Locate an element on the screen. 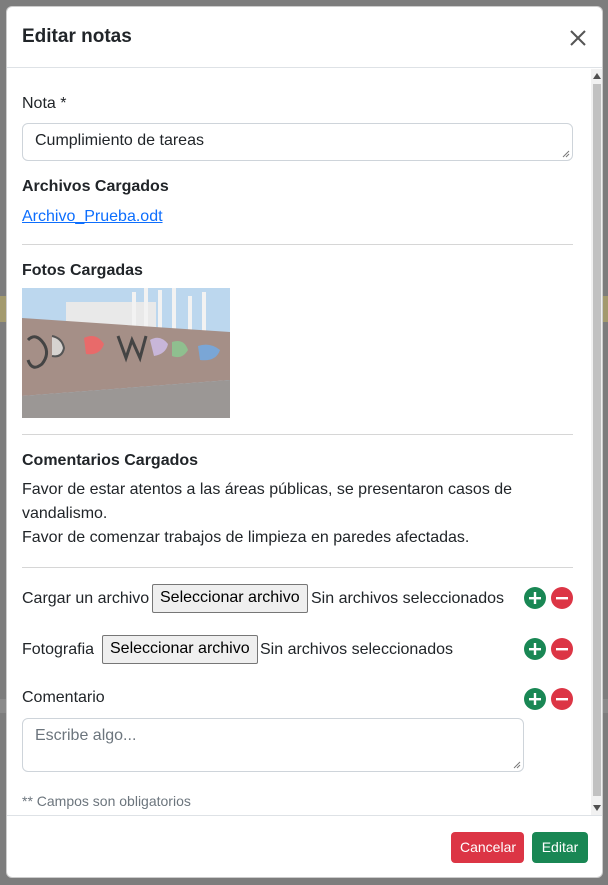  scrollbar-thumb is located at coordinates (597, 440).